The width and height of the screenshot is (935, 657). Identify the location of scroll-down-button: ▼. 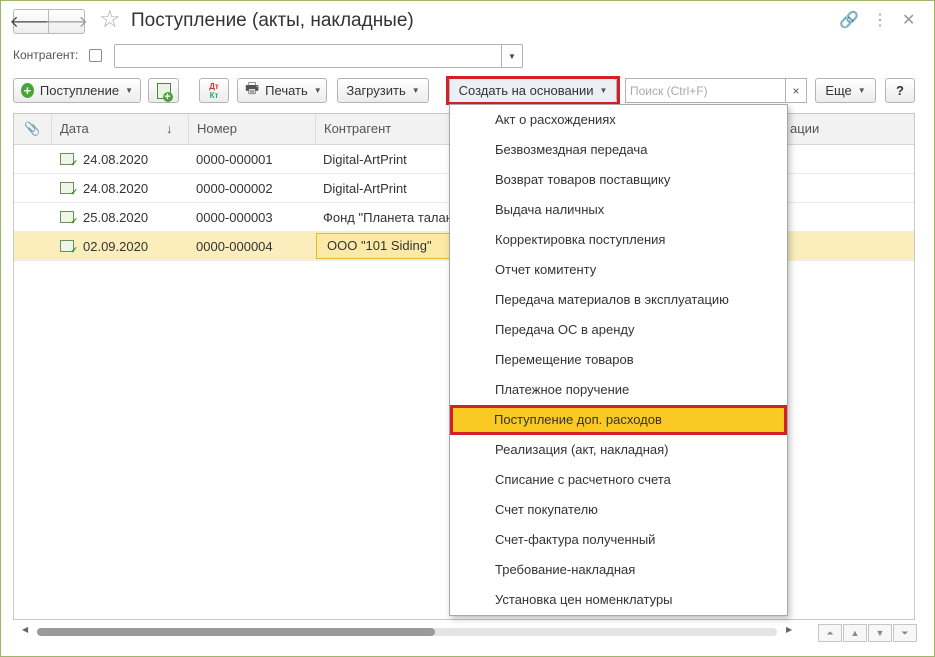
(880, 633).